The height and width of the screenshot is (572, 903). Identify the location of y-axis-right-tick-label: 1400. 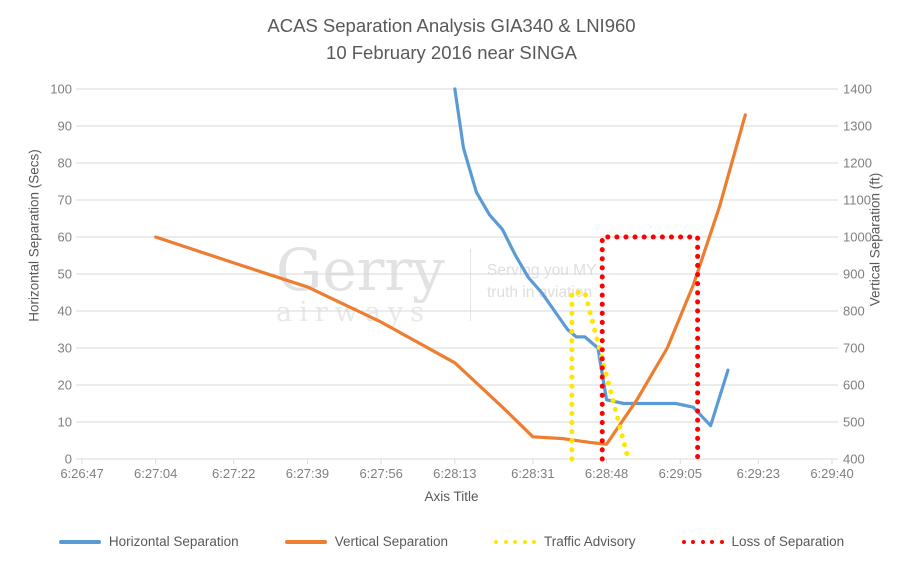
(857, 89).